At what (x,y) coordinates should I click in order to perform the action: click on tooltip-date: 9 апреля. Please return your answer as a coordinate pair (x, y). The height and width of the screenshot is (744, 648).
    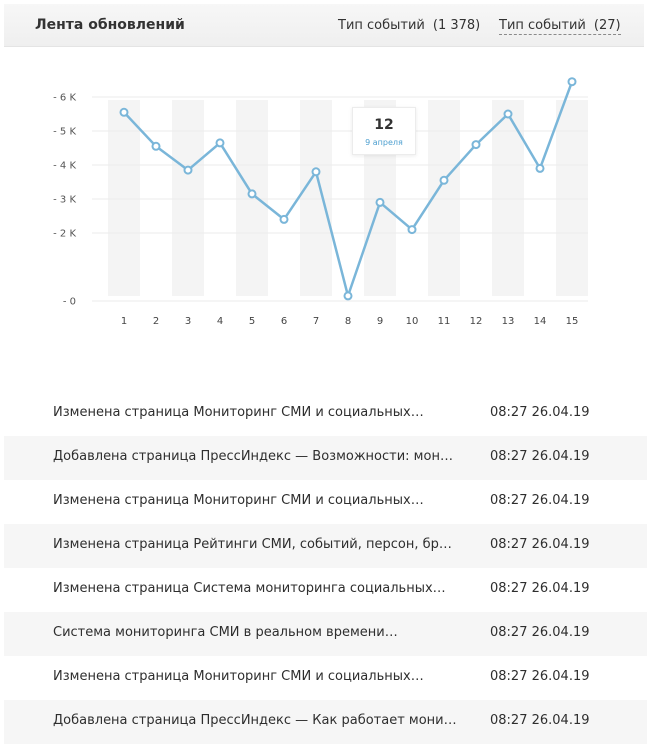
    Looking at the image, I should click on (384, 142).